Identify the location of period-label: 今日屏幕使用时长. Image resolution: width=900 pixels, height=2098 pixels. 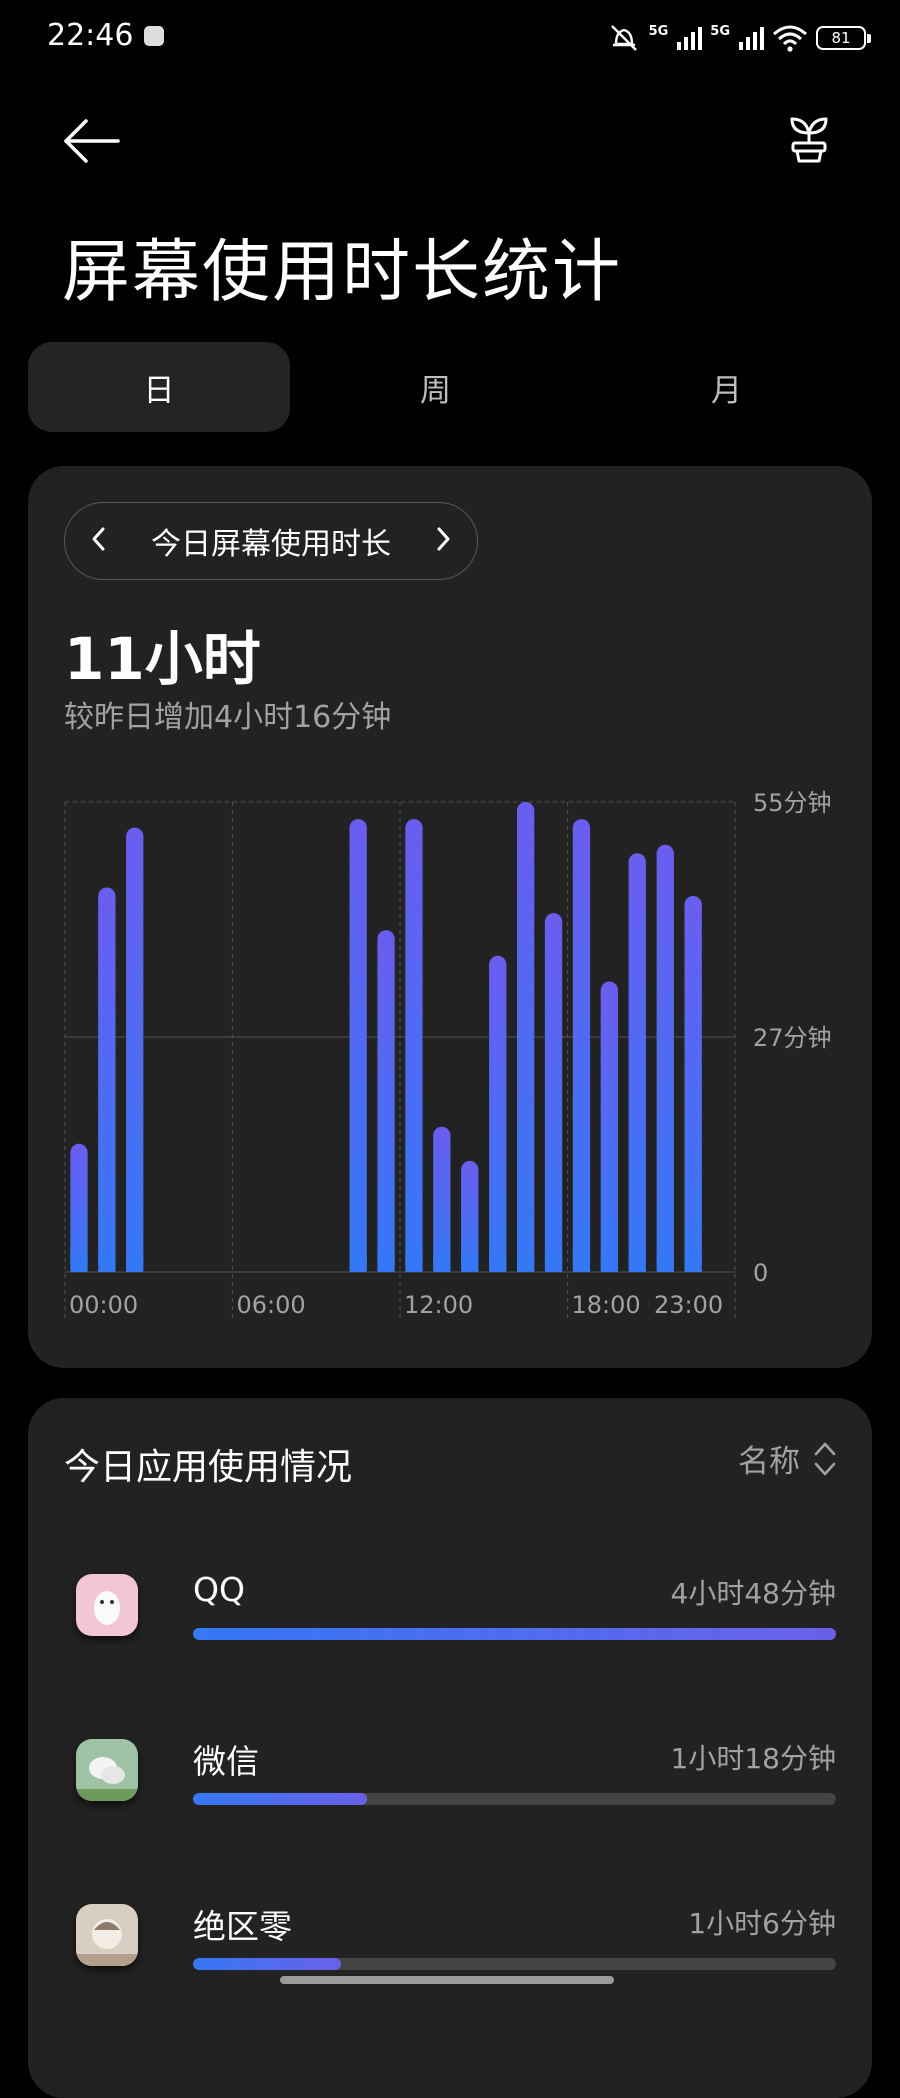
(271, 544).